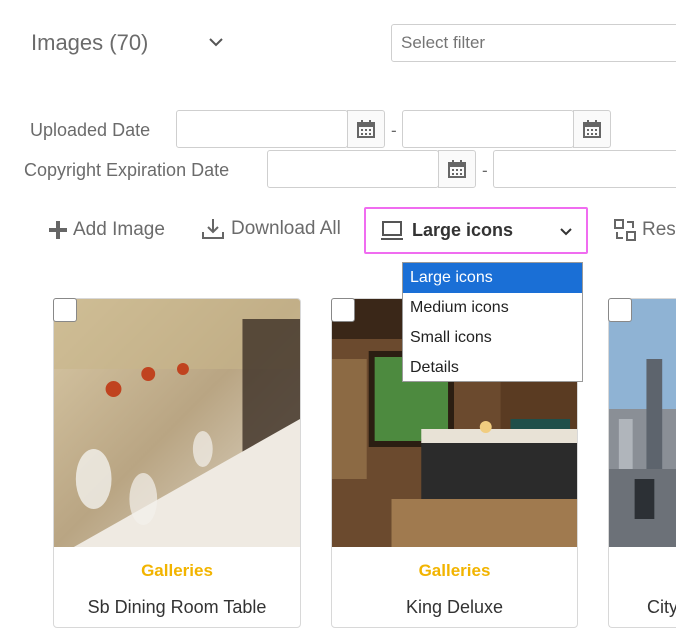 This screenshot has width=676, height=643. What do you see at coordinates (661, 607) in the screenshot?
I see `card-title: City` at bounding box center [661, 607].